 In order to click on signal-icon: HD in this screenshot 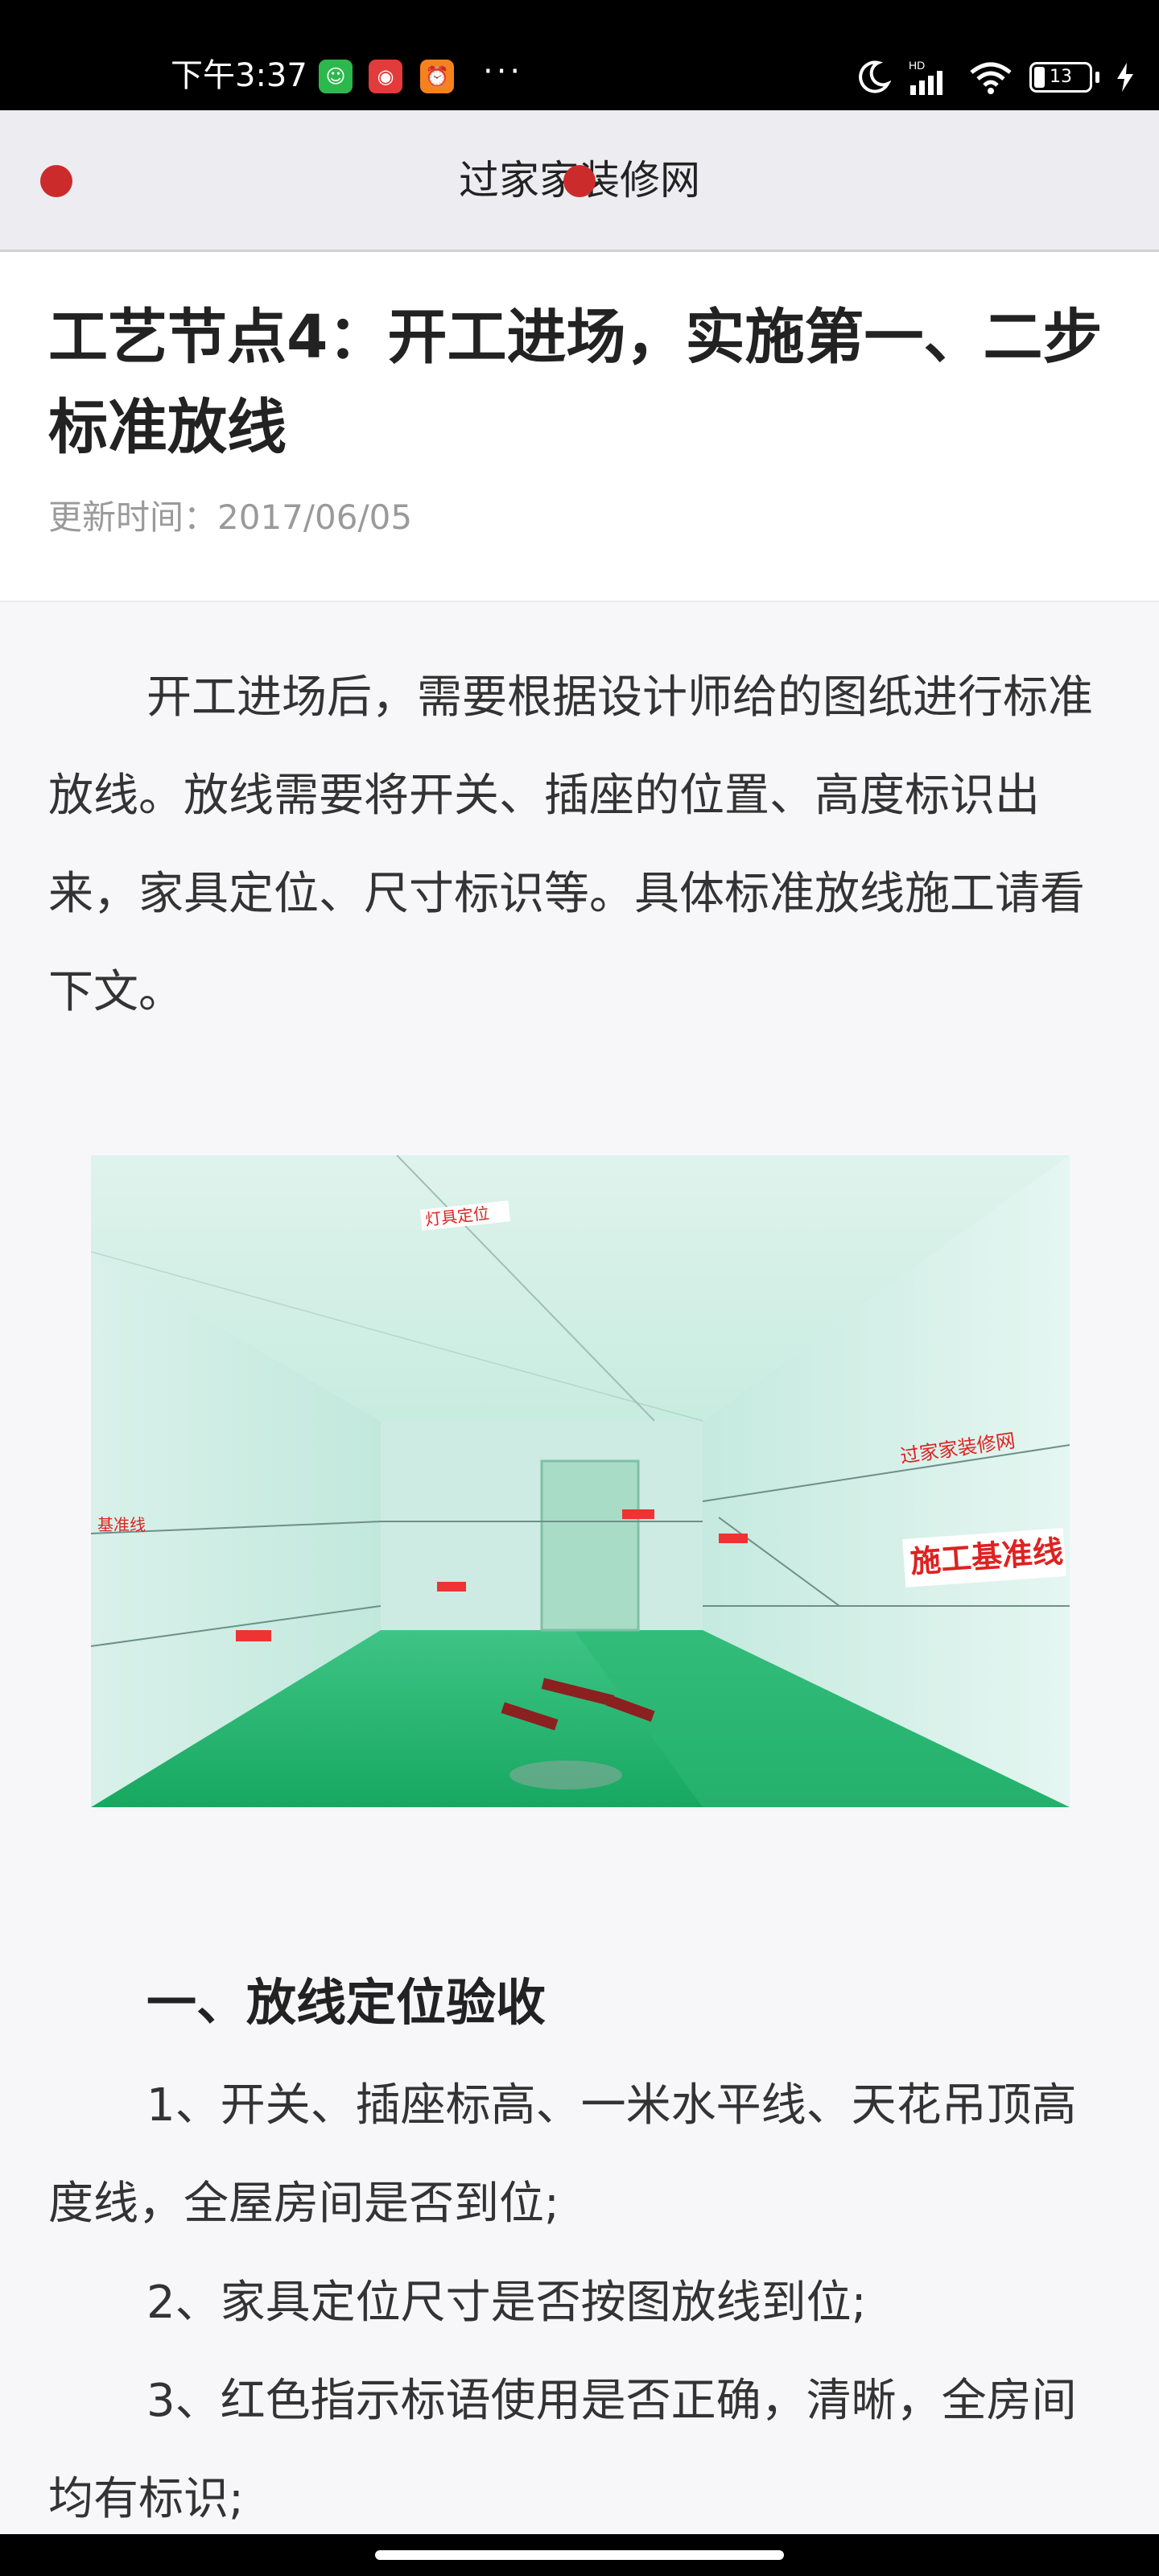, I will do `click(925, 77)`.